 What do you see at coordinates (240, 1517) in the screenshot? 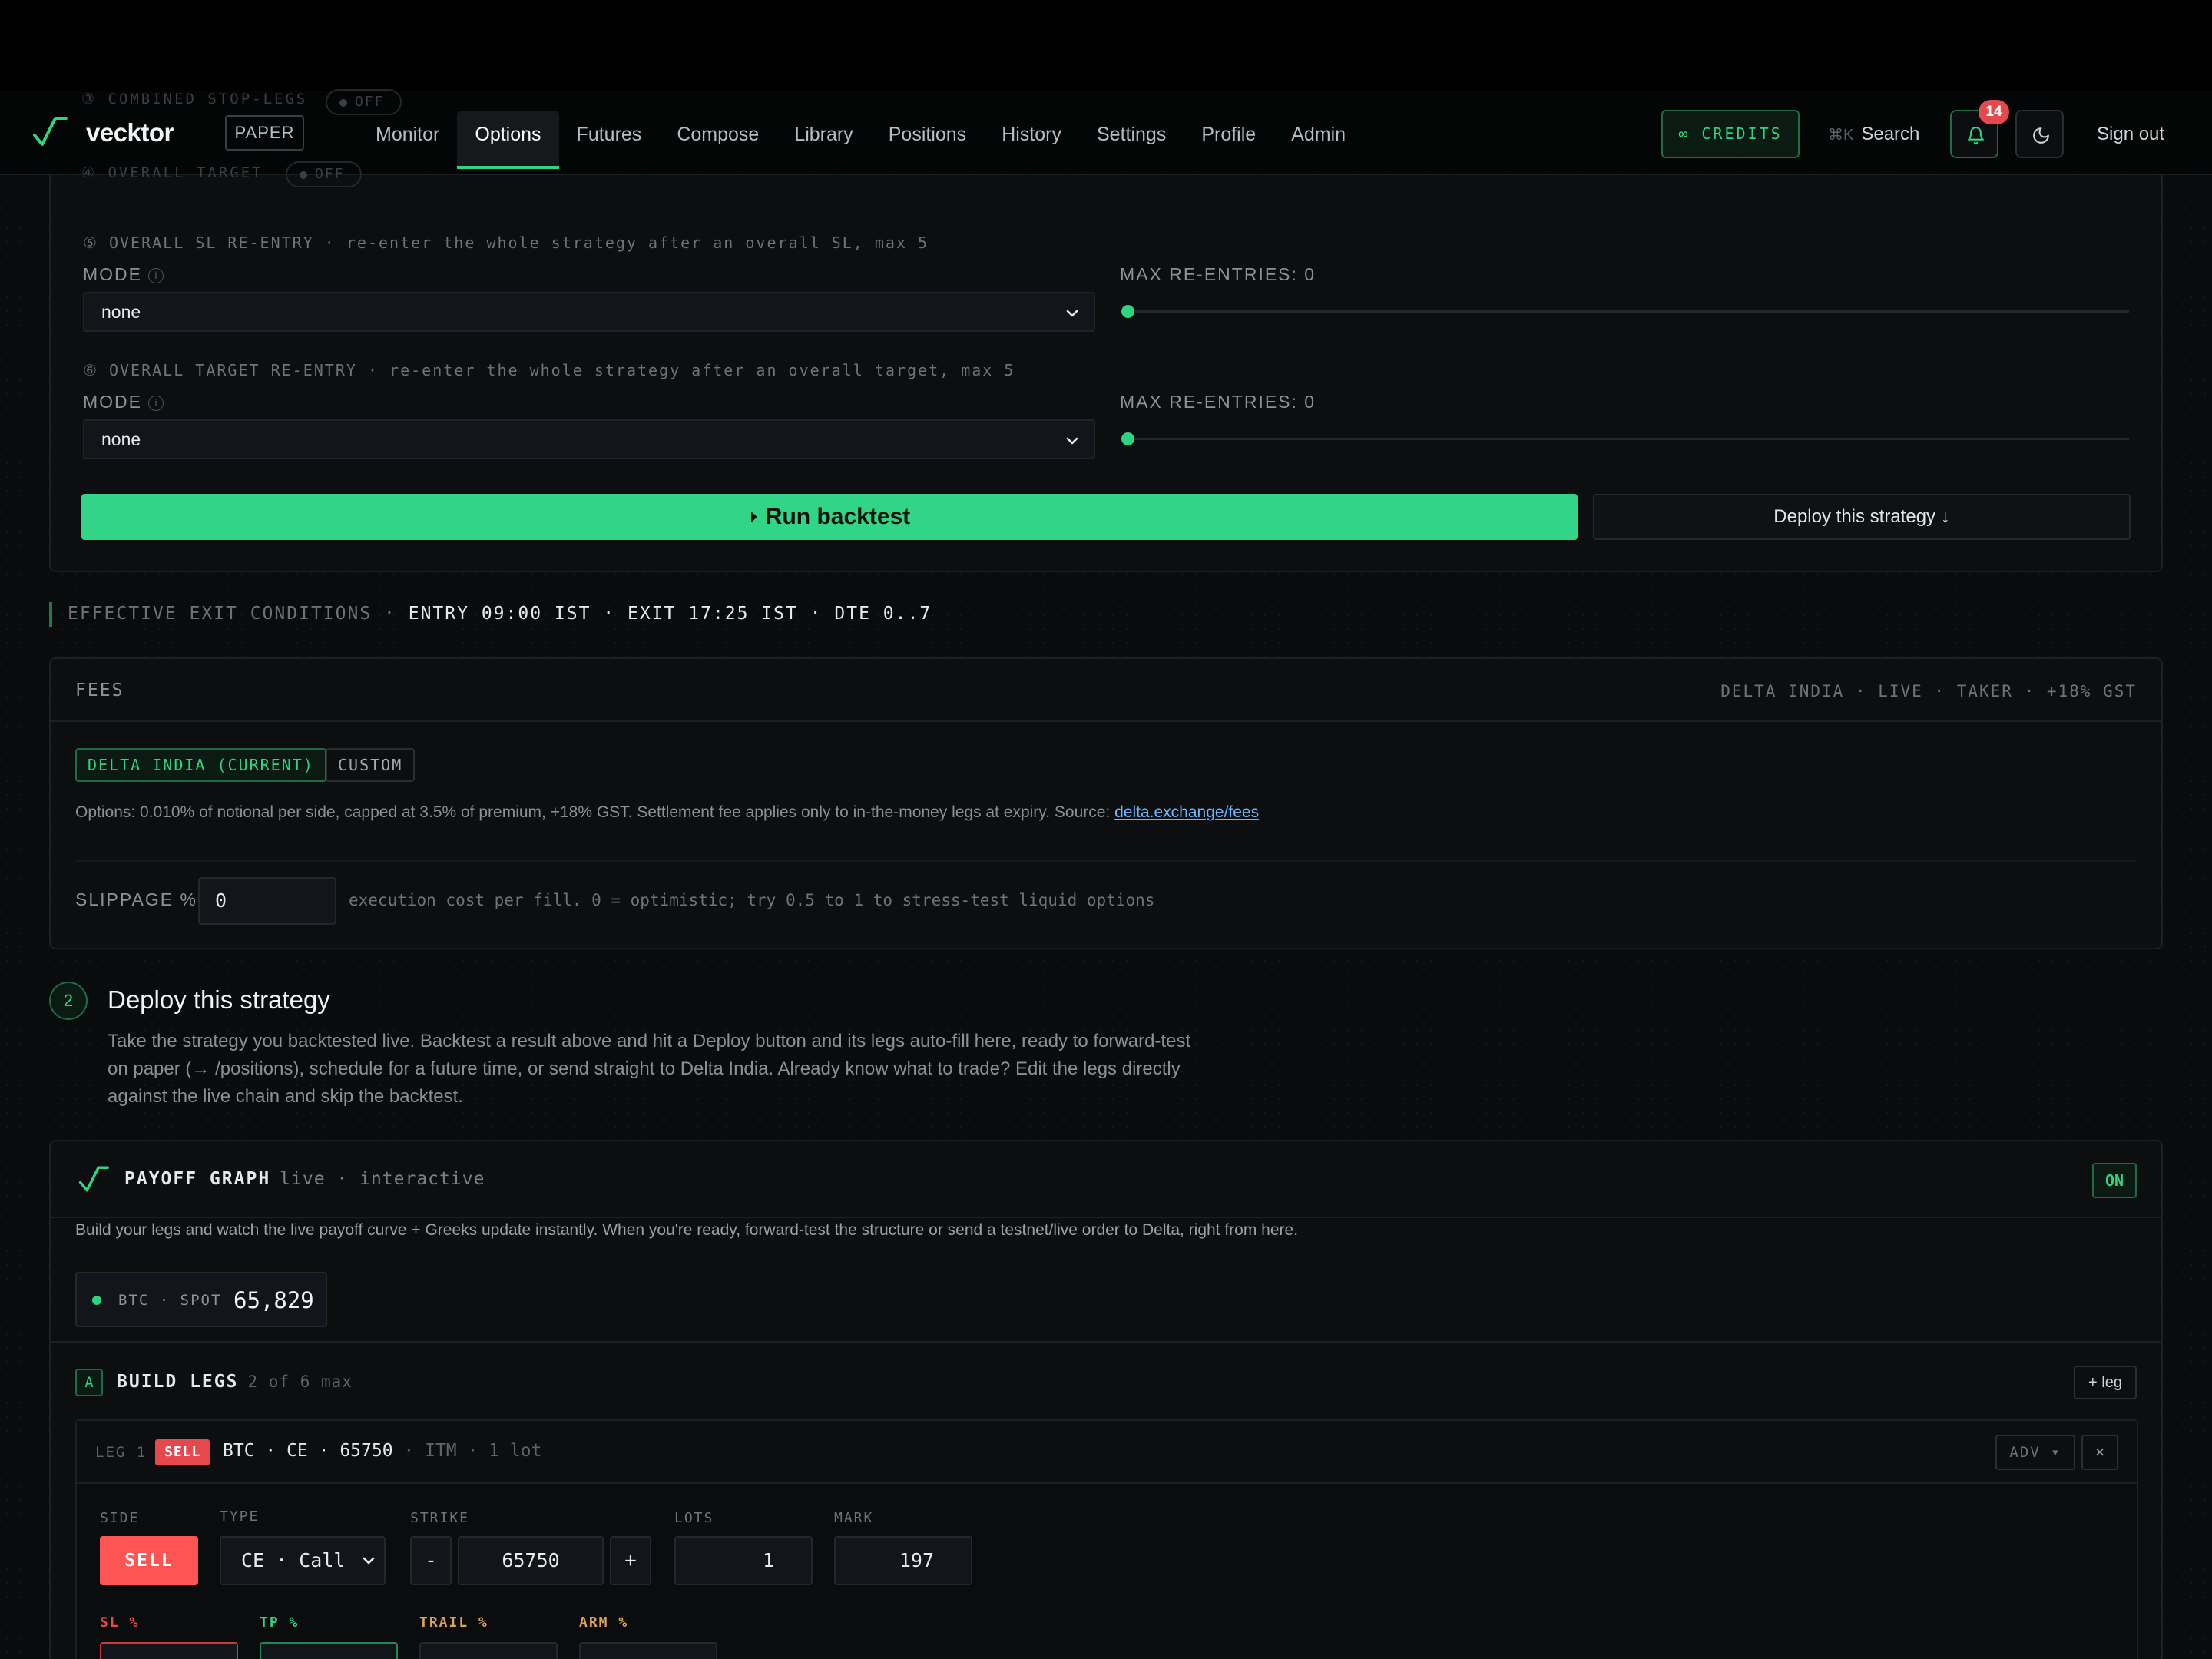
I see `type-label: TYPE` at bounding box center [240, 1517].